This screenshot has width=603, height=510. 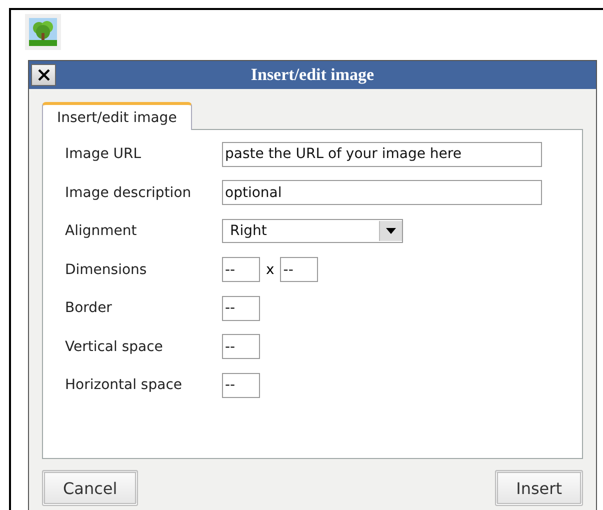 What do you see at coordinates (106, 270) in the screenshot?
I see `field-label: Dimensions` at bounding box center [106, 270].